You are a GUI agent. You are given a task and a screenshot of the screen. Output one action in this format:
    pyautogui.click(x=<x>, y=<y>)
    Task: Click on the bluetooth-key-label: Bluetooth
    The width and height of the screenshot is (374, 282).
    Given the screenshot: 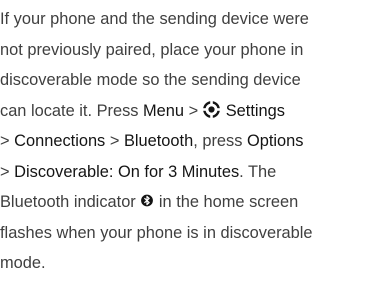 What is the action you would take?
    pyautogui.click(x=158, y=141)
    